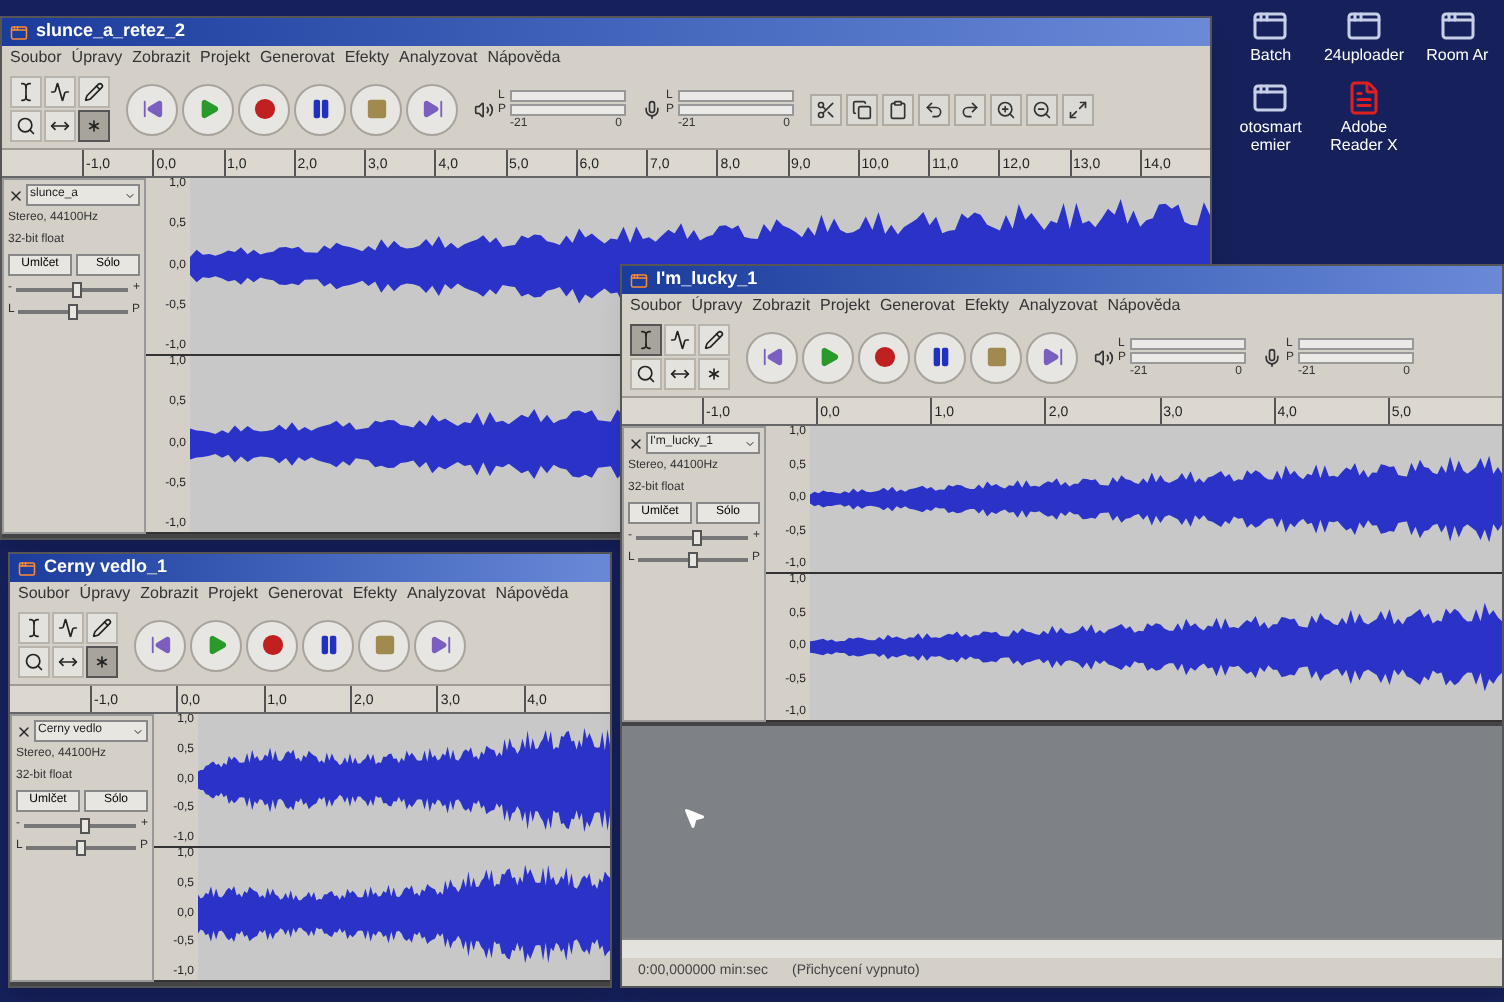 Image resolution: width=1504 pixels, height=1002 pixels. Describe the element at coordinates (376, 109) in the screenshot. I see `stop-icon` at that location.